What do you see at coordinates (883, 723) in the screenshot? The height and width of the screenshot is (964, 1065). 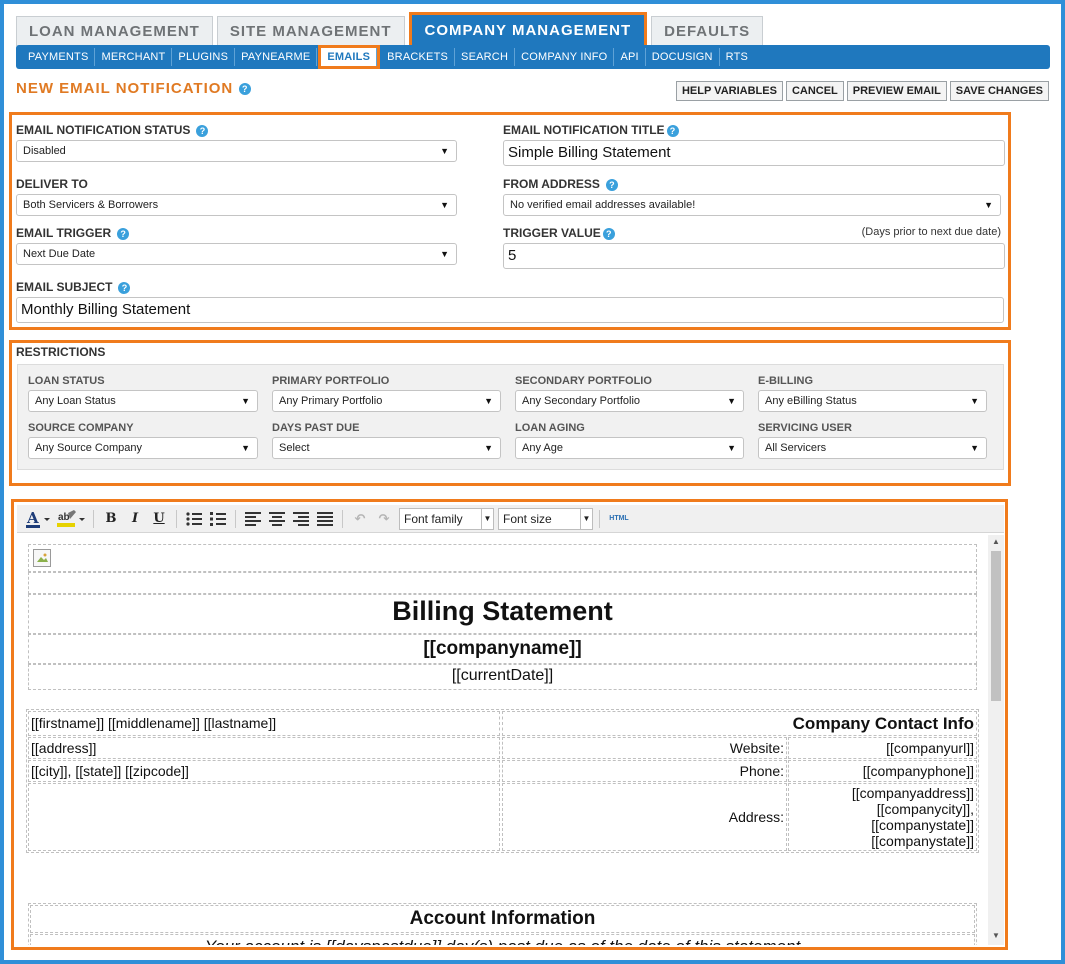 I see `contact-heading: Company Contact Info` at bounding box center [883, 723].